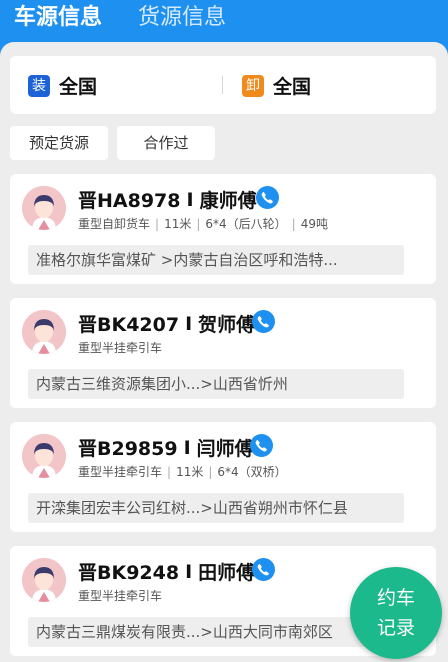  I want to click on location-divider, so click(222, 85).